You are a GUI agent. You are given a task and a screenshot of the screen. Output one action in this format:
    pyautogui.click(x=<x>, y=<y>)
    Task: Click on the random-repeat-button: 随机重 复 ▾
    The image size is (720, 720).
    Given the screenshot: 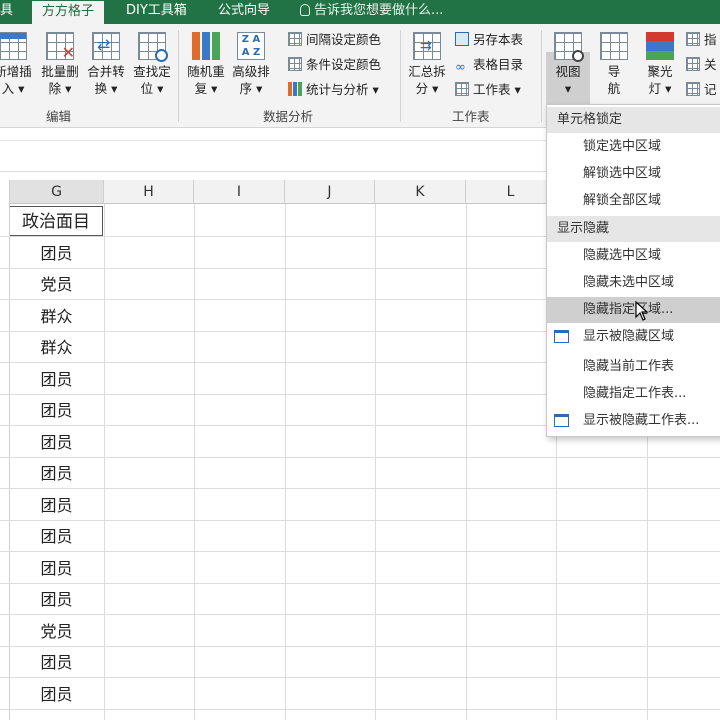 What is the action you would take?
    pyautogui.click(x=206, y=64)
    